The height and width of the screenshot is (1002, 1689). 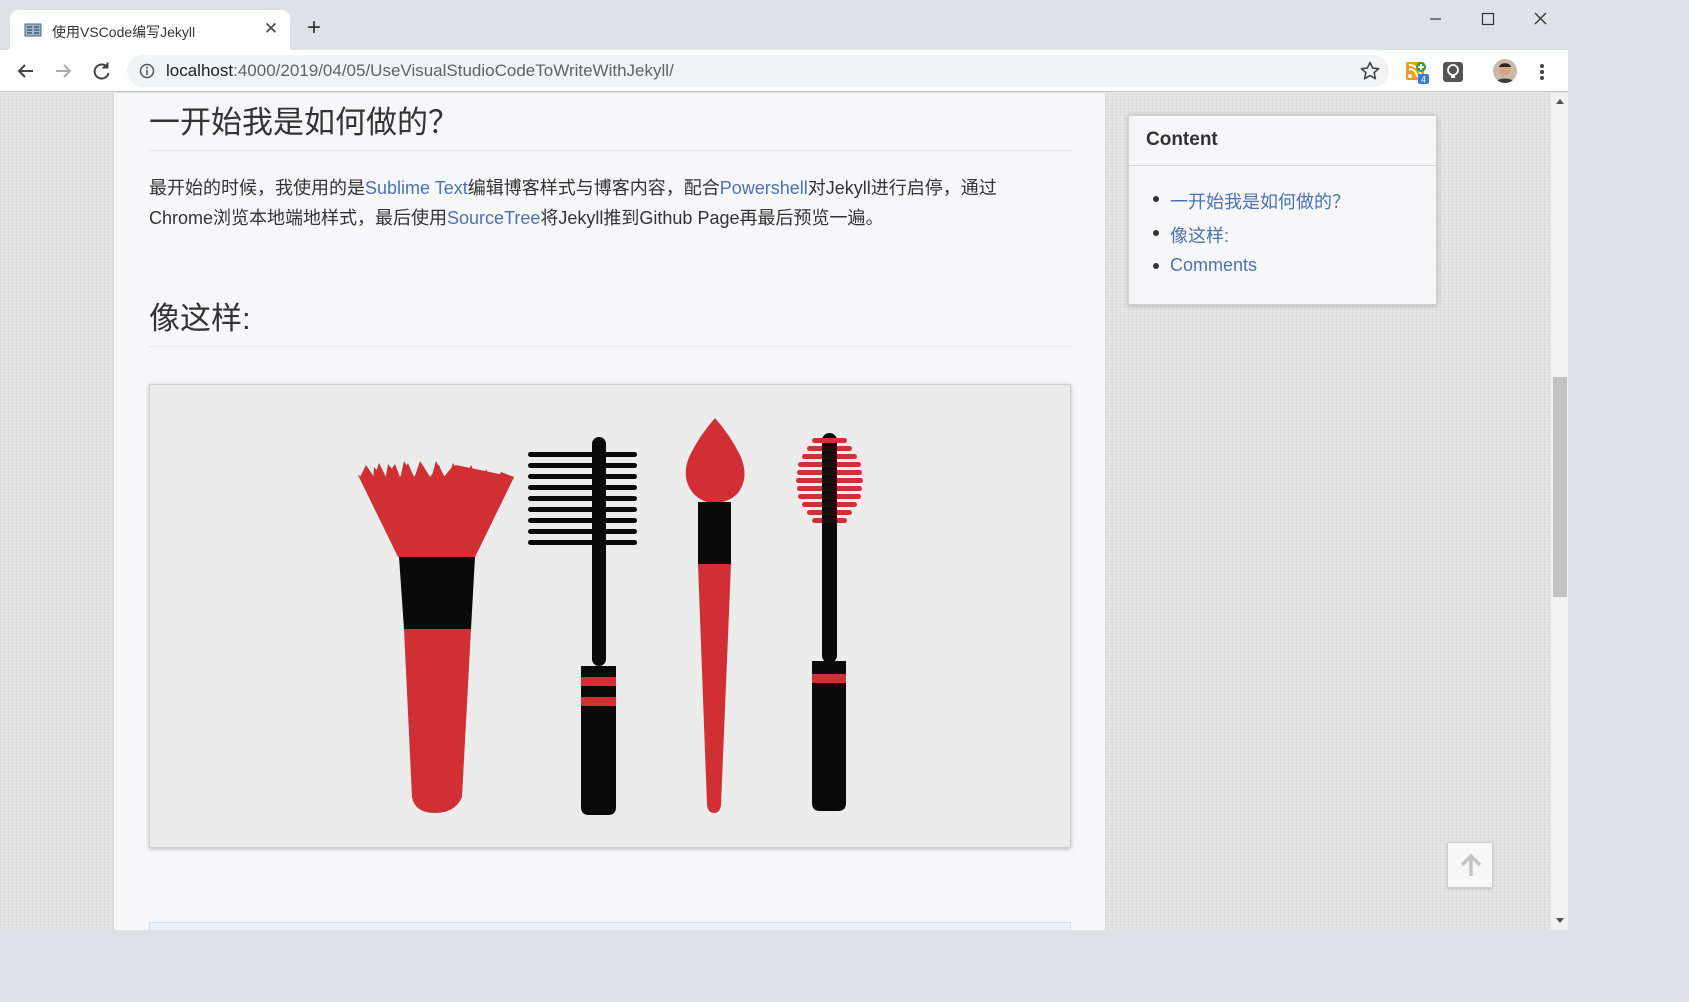 What do you see at coordinates (712, 218) in the screenshot?
I see `paragraph-text-4: 将Jekyll推到Github Page再最后预览一遍。` at bounding box center [712, 218].